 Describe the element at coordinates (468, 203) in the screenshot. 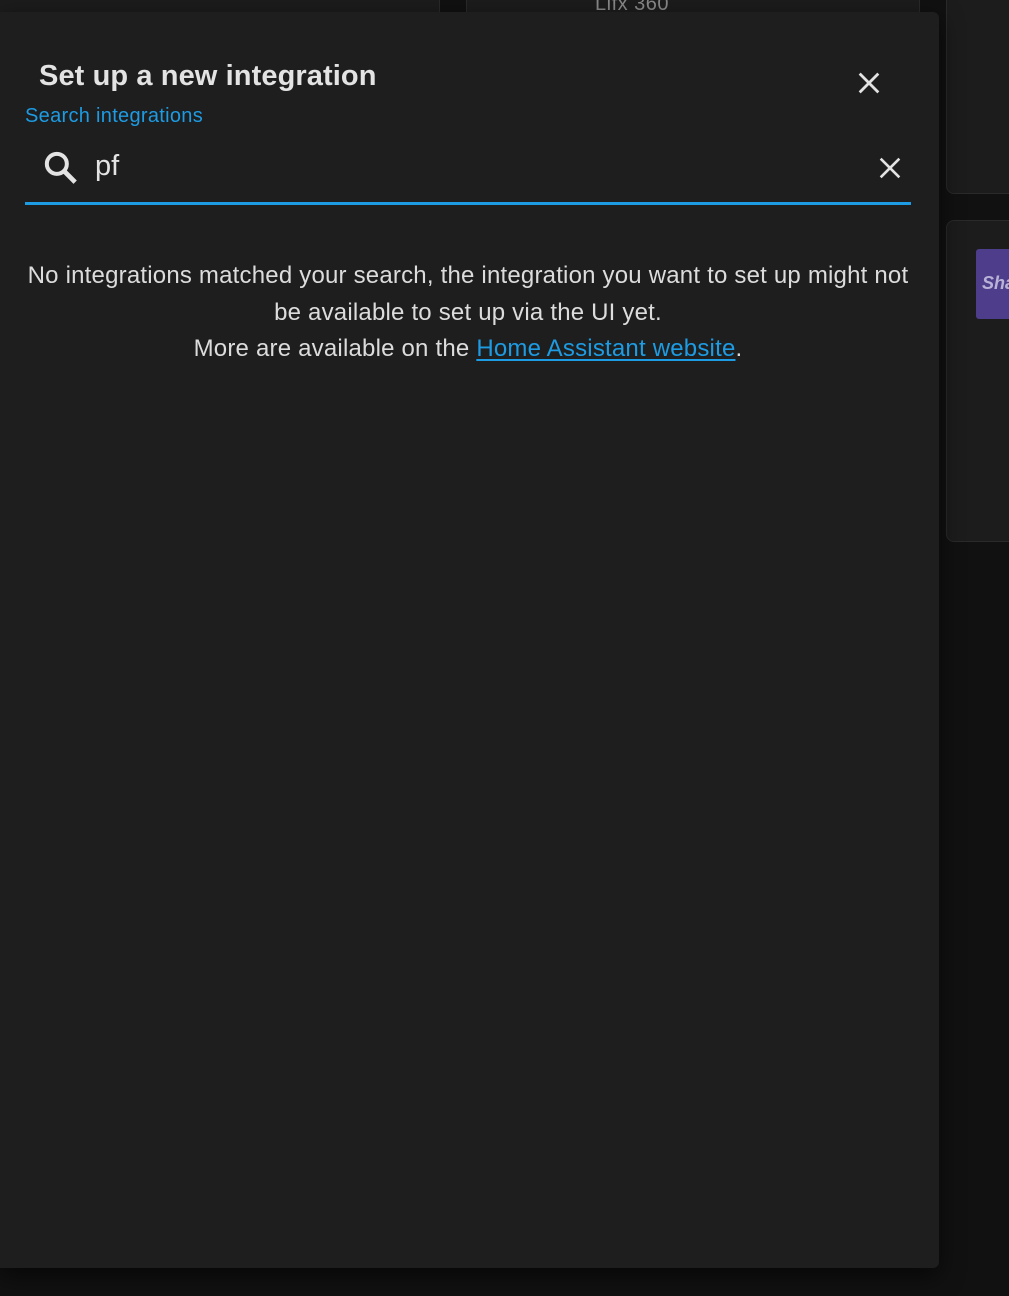

I see `search-underline` at that location.